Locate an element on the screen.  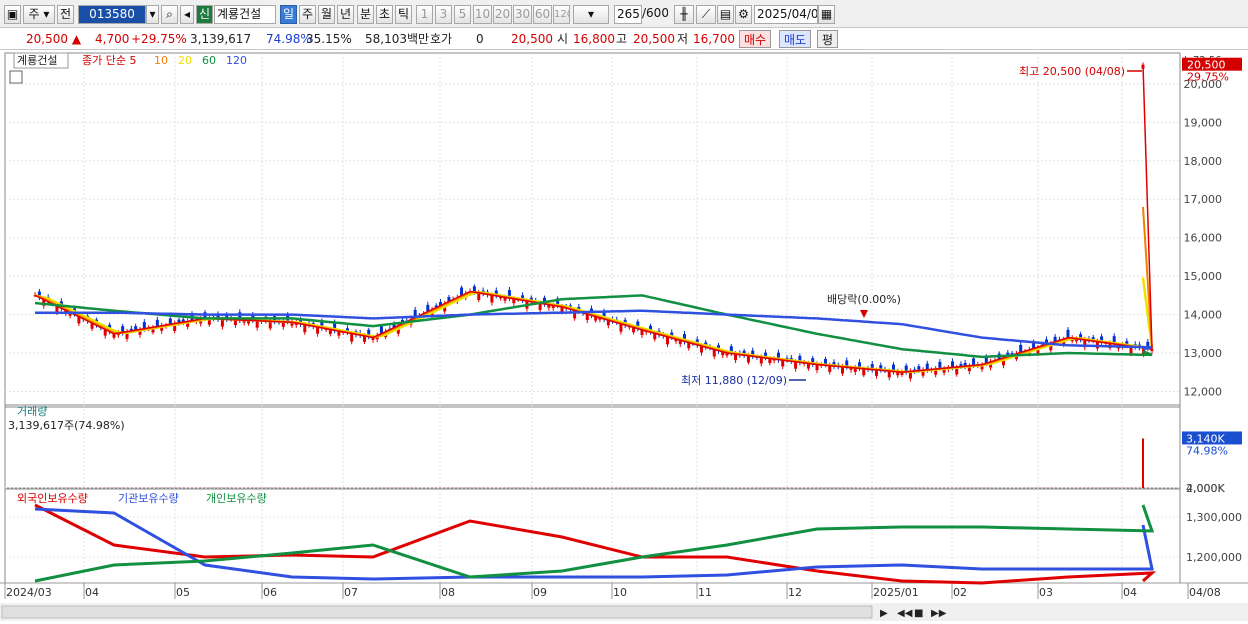
interval-20: 20 is located at coordinates (502, 14).